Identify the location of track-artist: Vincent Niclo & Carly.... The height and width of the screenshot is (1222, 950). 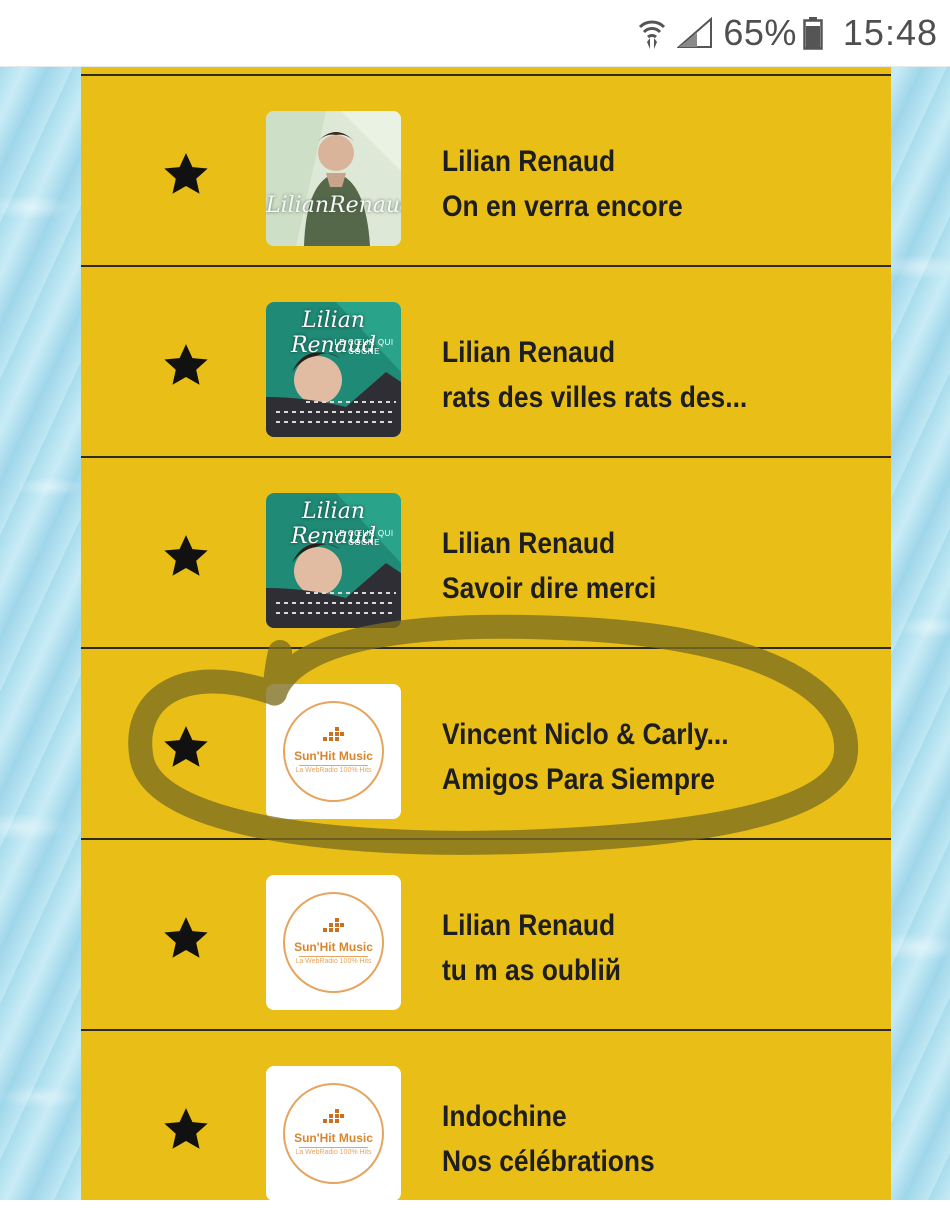
(585, 734).